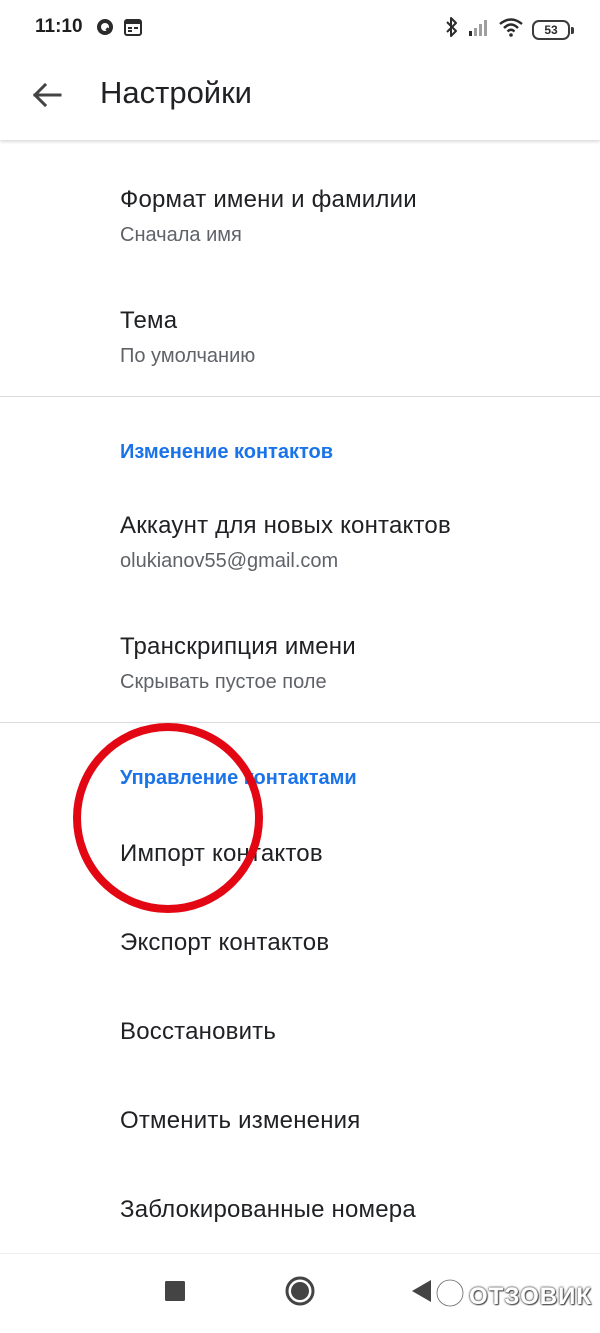 The height and width of the screenshot is (1333, 600). I want to click on setting-name-format: Формат имени и фамилии Сначала имя, so click(300, 216).